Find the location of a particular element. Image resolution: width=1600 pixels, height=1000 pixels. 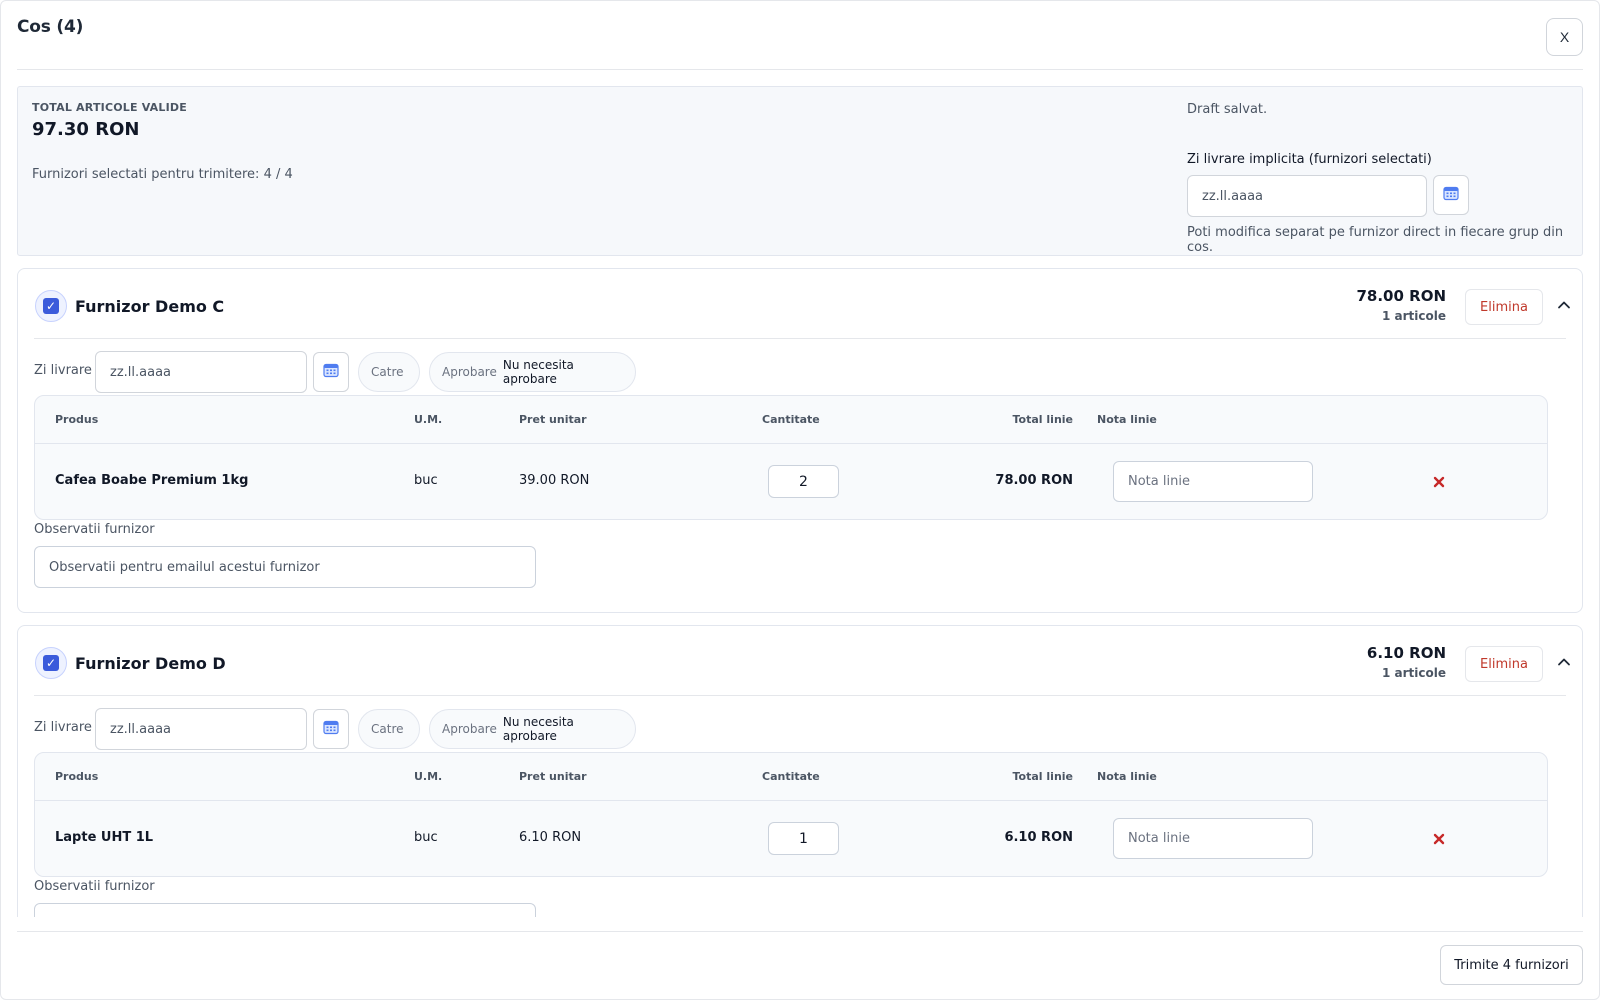

total-label: TOTAL ARTICOLE VALIDE is located at coordinates (109, 107).